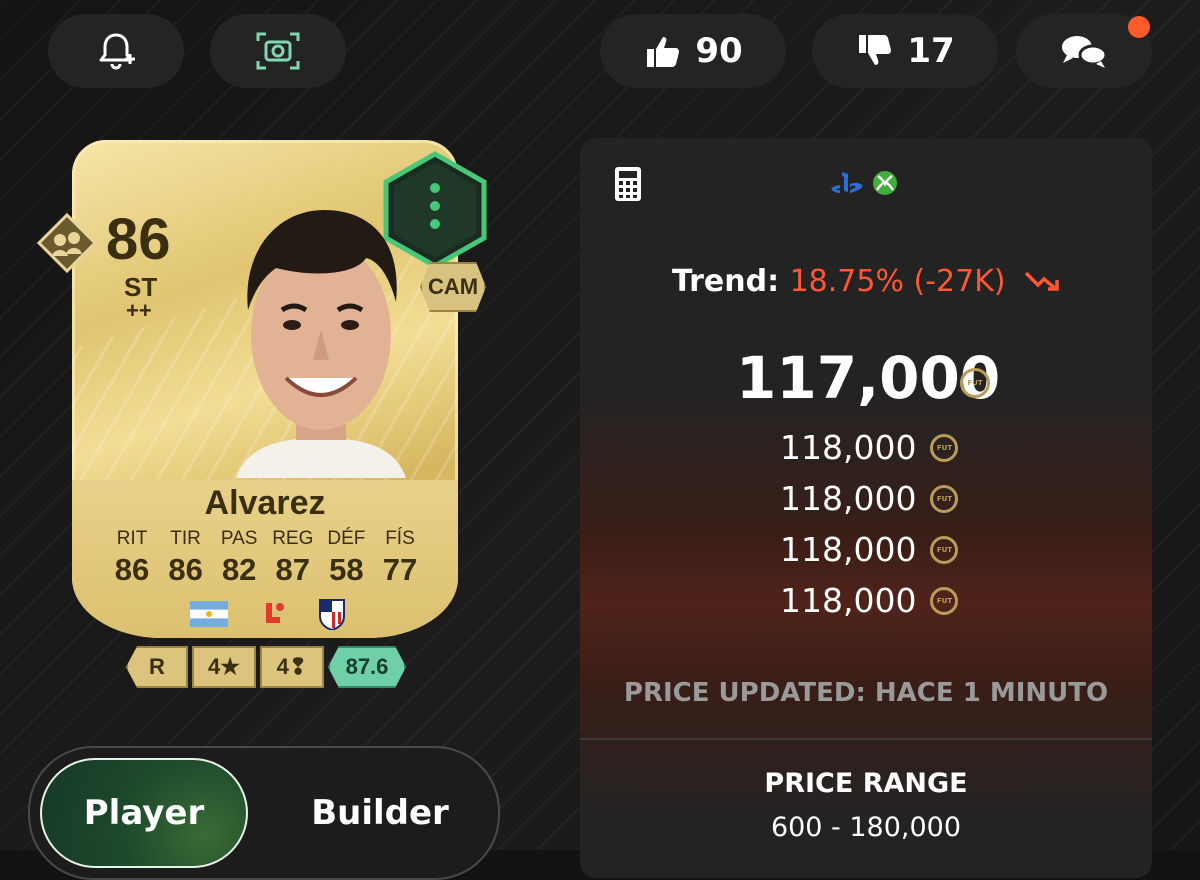 Image resolution: width=1200 pixels, height=880 pixels. Describe the element at coordinates (185, 538) in the screenshot. I see `stat-label: TIR` at that location.